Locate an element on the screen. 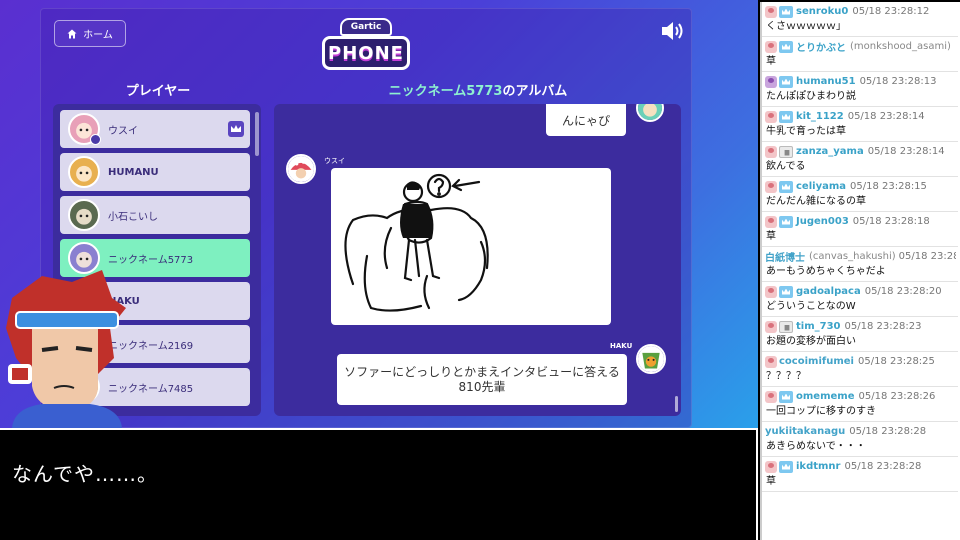 The width and height of the screenshot is (960, 540). chat-username: tim_730 is located at coordinates (818, 326).